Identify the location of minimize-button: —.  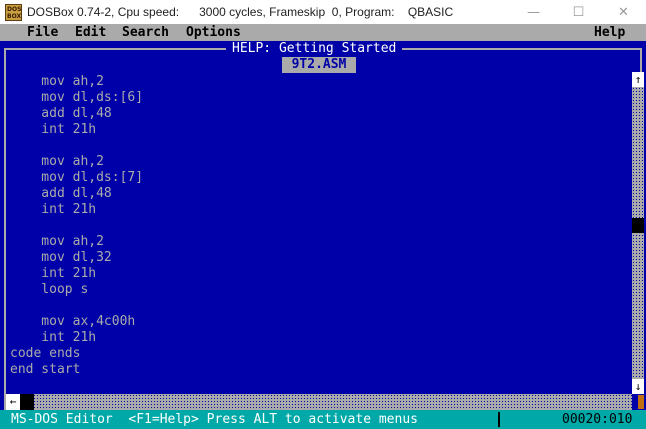
(533, 12).